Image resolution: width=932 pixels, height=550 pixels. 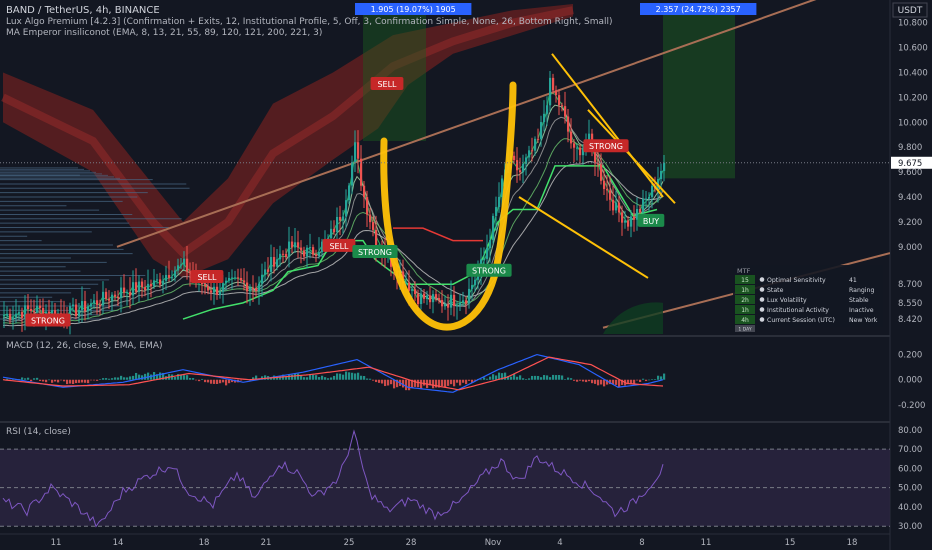 What do you see at coordinates (207, 276) in the screenshot?
I see `signal-sell-label: SELL` at bounding box center [207, 276].